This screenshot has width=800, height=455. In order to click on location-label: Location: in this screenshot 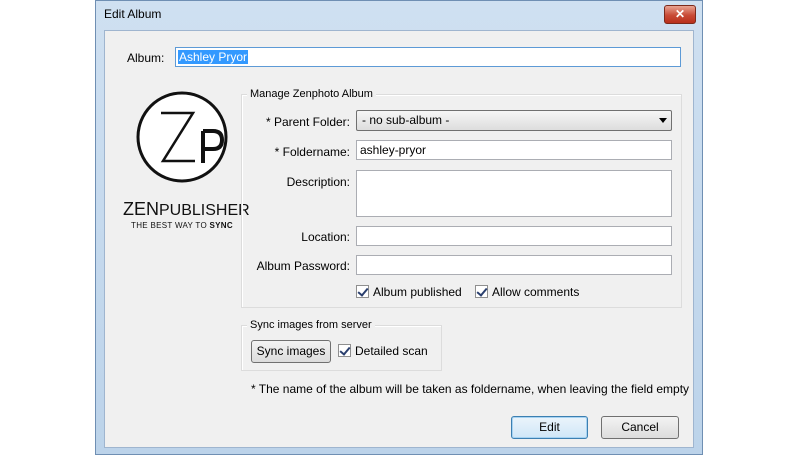, I will do `click(325, 237)`.